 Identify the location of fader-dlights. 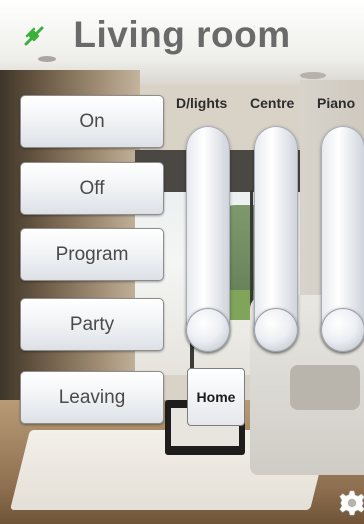
(208, 239).